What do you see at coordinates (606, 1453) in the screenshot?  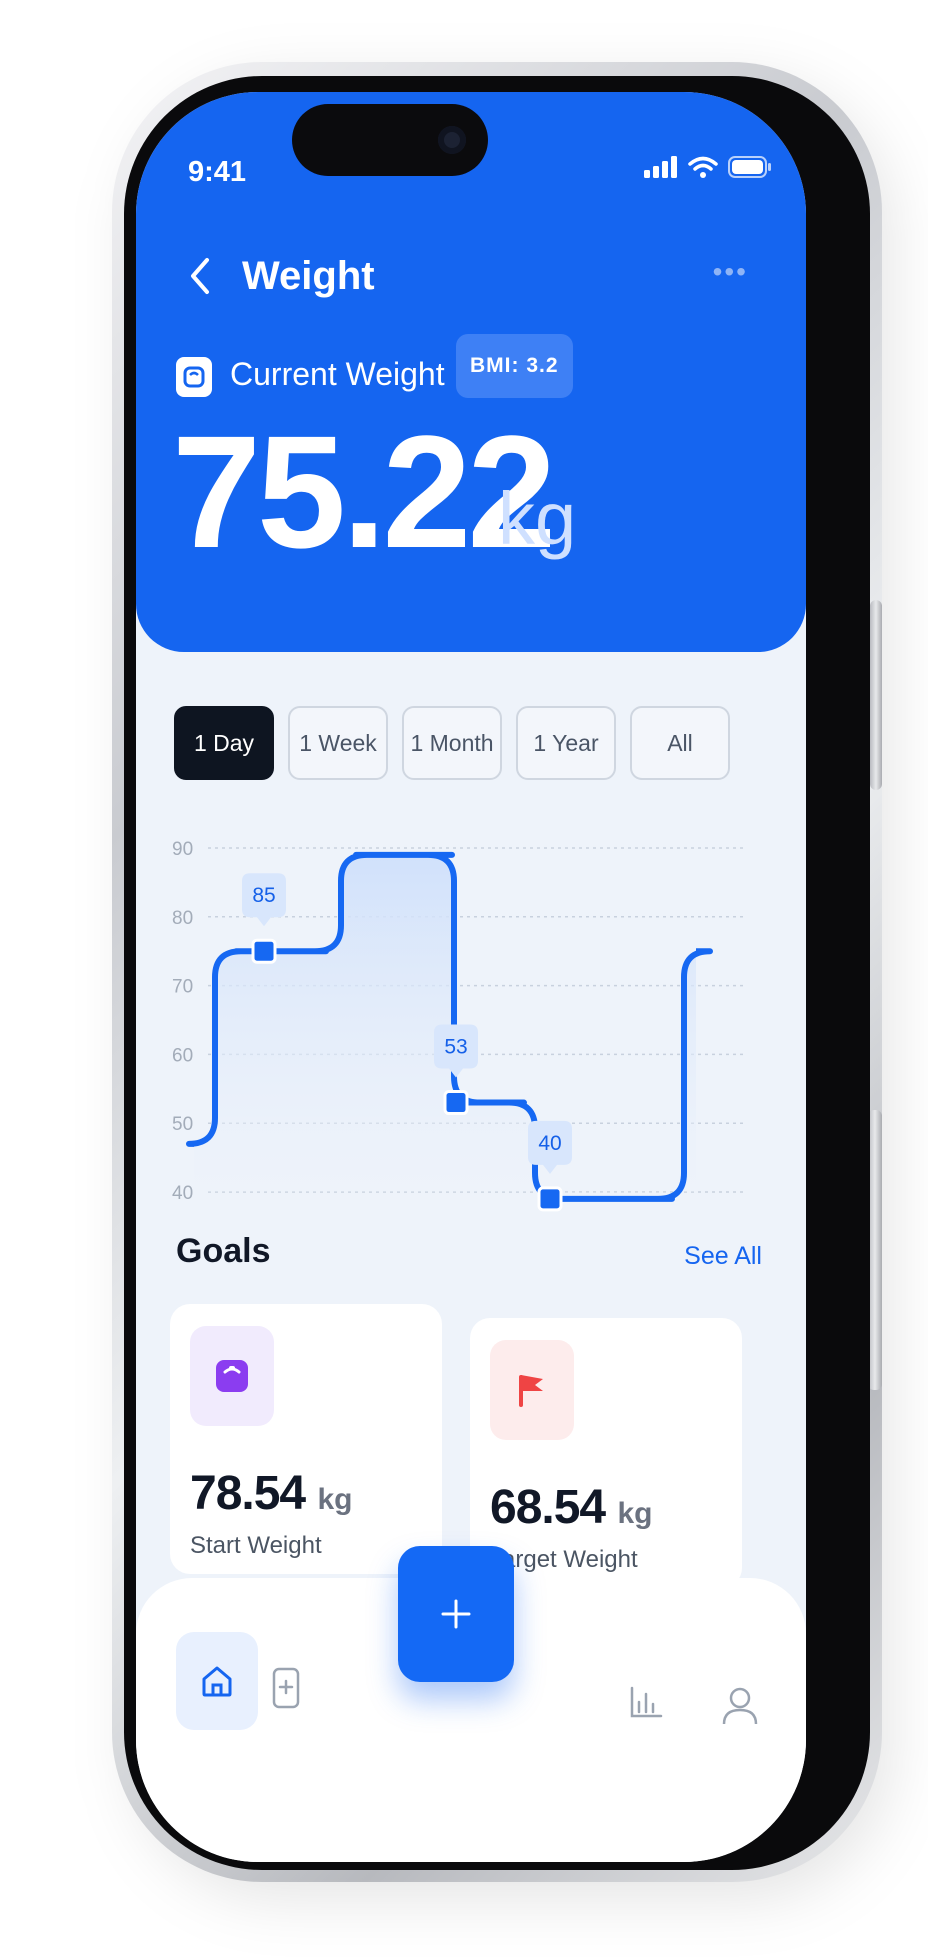 I see `goal-card-target: 68.54 kg Target Weight` at bounding box center [606, 1453].